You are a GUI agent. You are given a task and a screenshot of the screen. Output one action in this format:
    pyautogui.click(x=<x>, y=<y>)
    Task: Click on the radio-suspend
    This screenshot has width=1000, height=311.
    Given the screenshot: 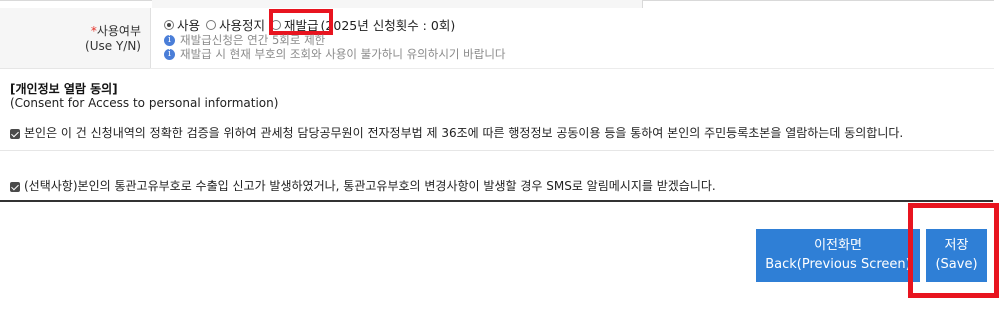 What is the action you would take?
    pyautogui.click(x=211, y=24)
    